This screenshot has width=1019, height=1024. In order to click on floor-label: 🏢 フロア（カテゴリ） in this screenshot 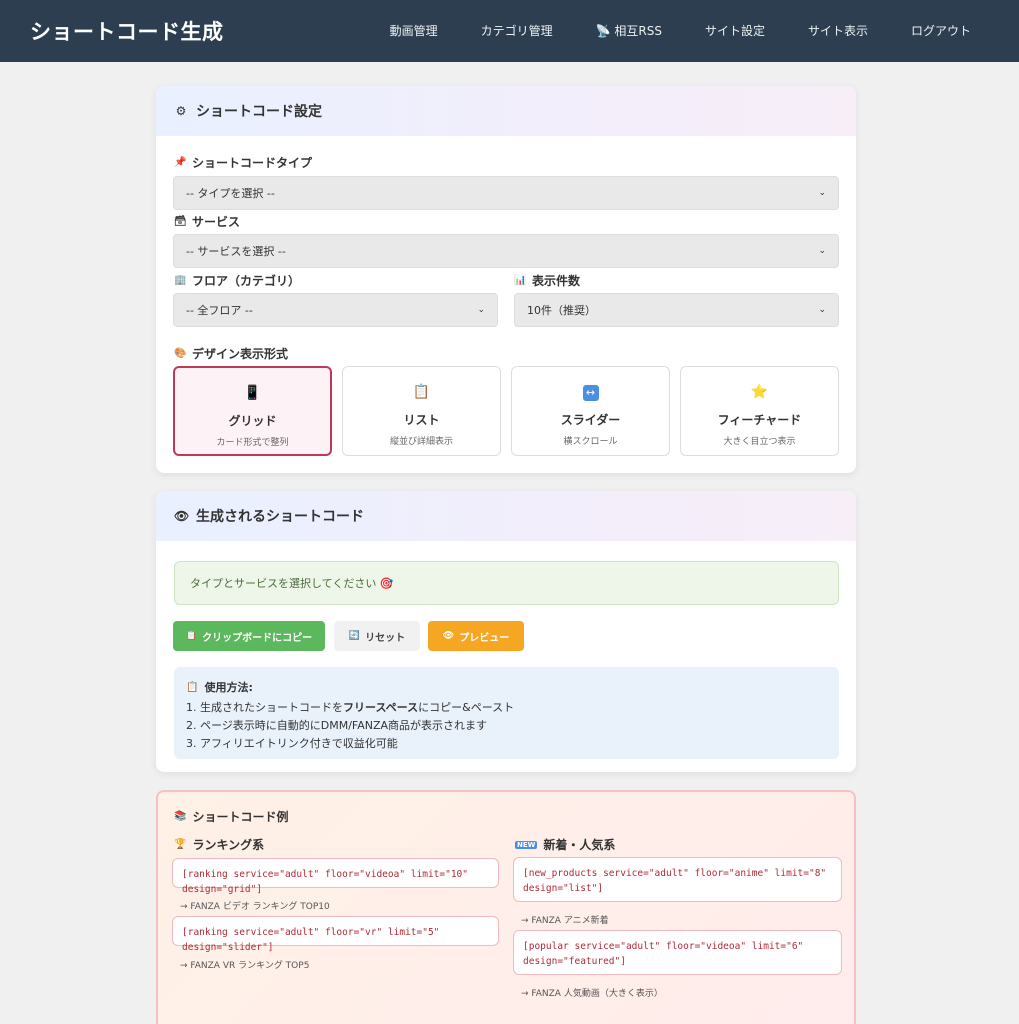, I will do `click(237, 281)`.